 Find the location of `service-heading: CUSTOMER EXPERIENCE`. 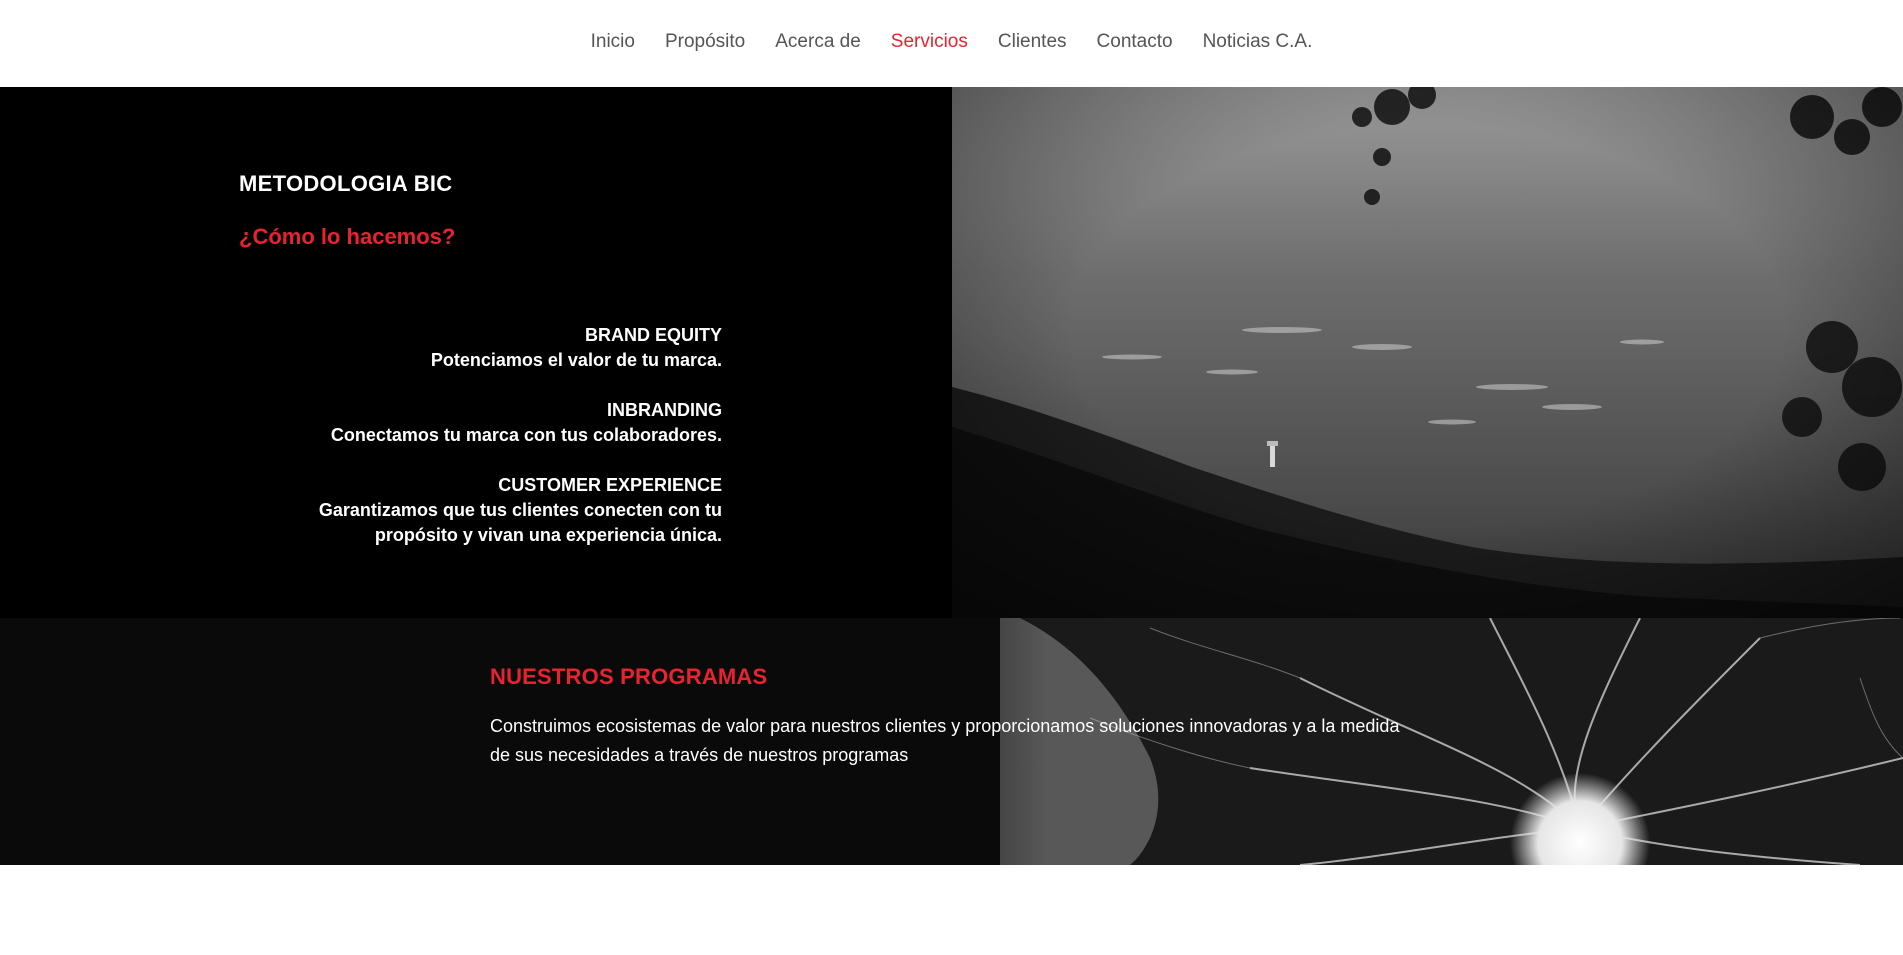

service-heading: CUSTOMER EXPERIENCE is located at coordinates (610, 485).